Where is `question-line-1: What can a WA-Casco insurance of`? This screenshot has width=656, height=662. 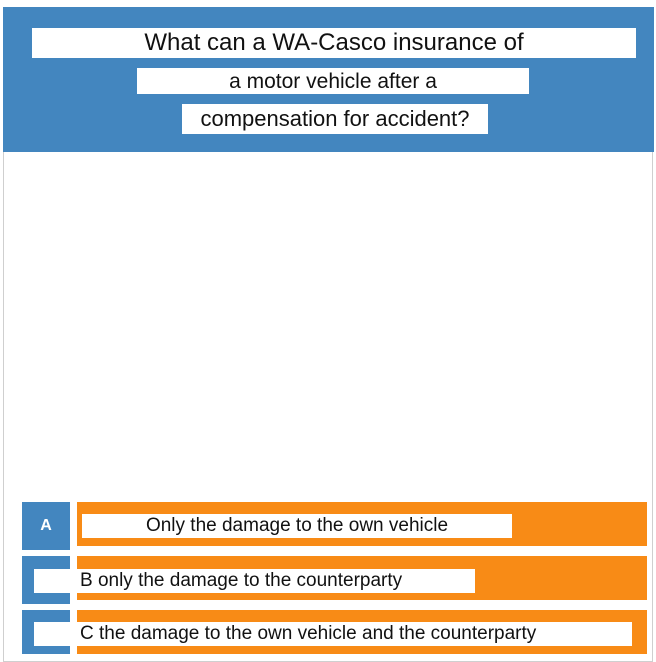
question-line-1: What can a WA-Casco insurance of is located at coordinates (334, 43).